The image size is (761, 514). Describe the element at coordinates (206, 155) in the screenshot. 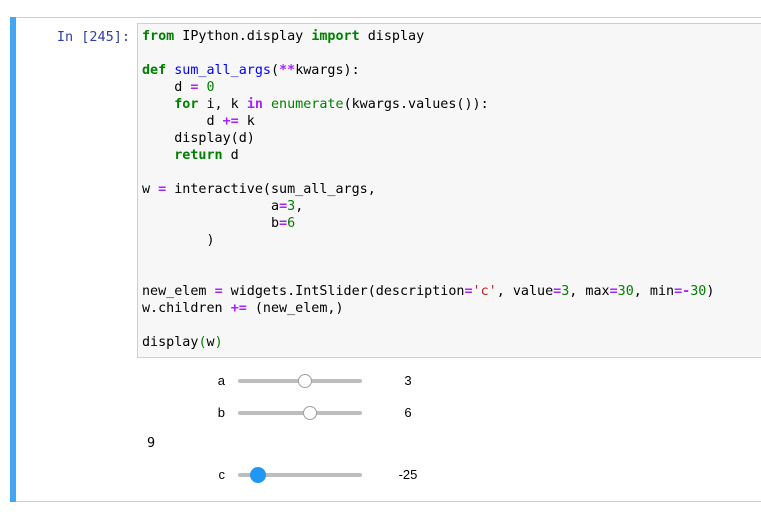

I see `code-line-8: return d` at that location.